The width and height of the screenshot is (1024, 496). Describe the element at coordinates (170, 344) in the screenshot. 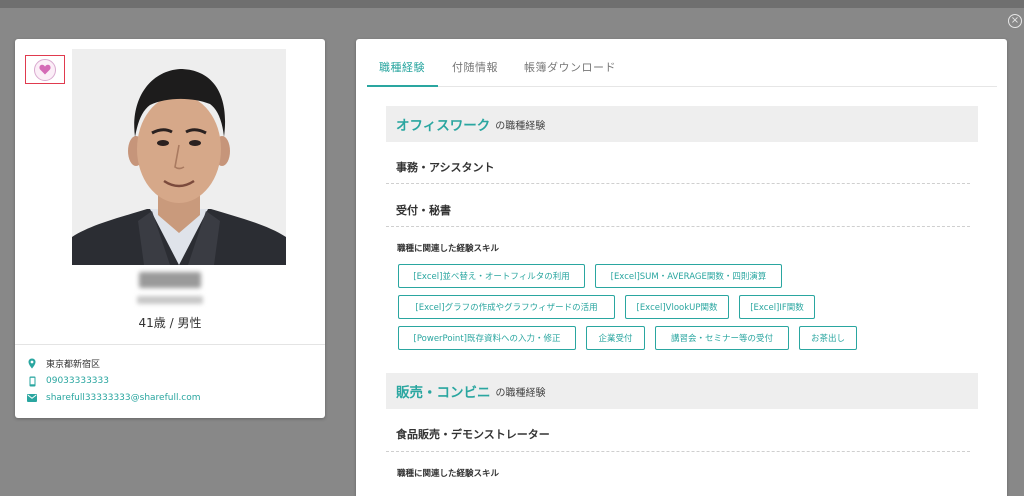

I see `divider` at that location.